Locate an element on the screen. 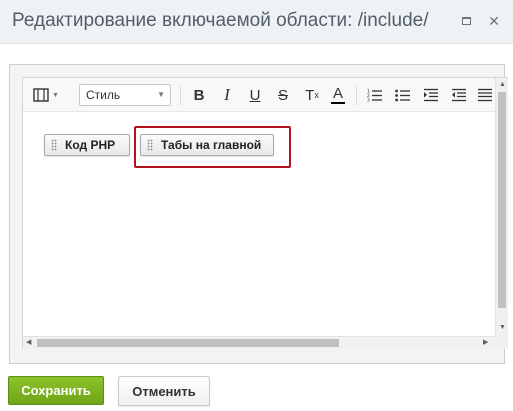 This screenshot has height=411, width=513. indent-icon is located at coordinates (431, 95).